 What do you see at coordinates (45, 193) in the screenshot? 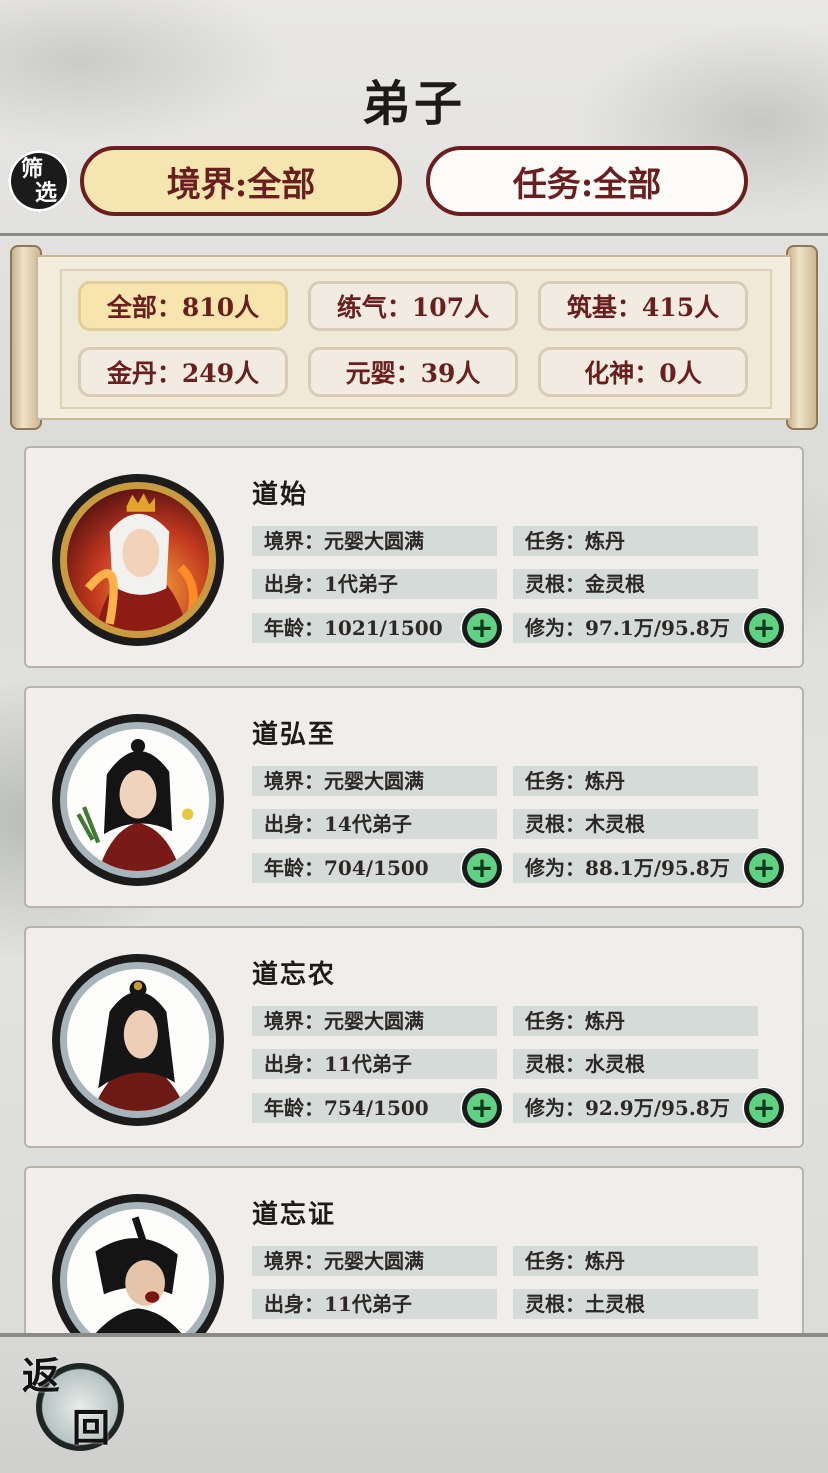
I see `filter-icon-char-2: 选` at bounding box center [45, 193].